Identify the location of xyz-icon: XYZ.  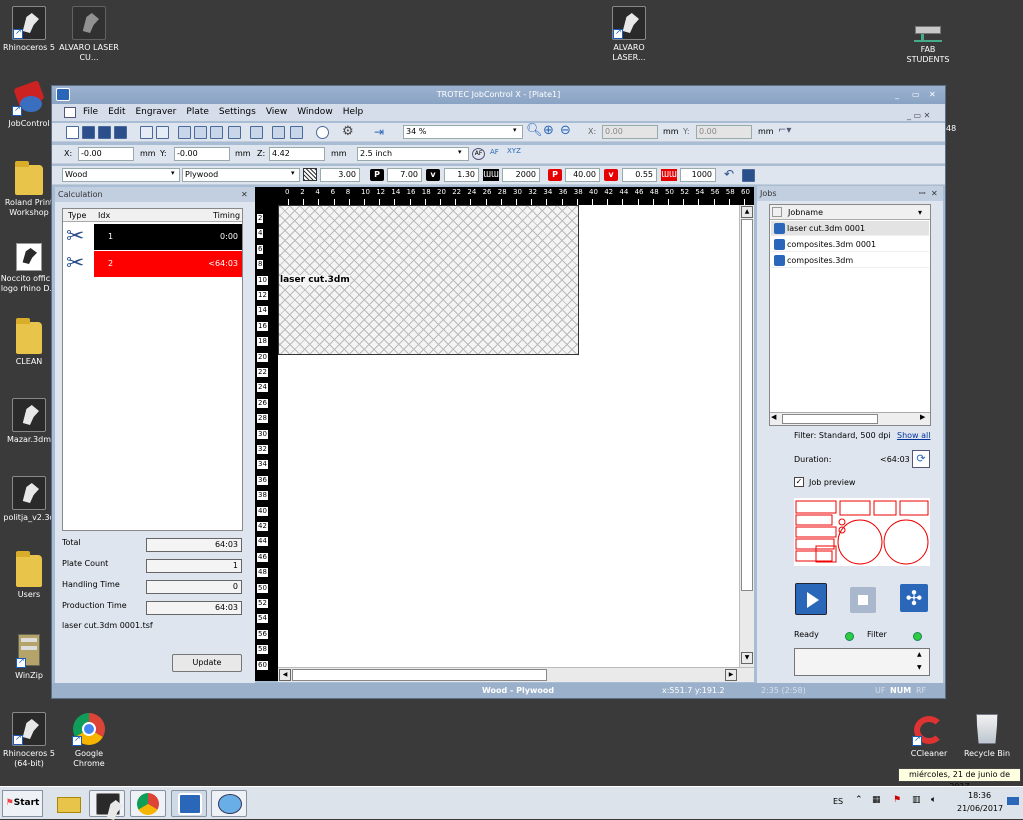
(514, 151).